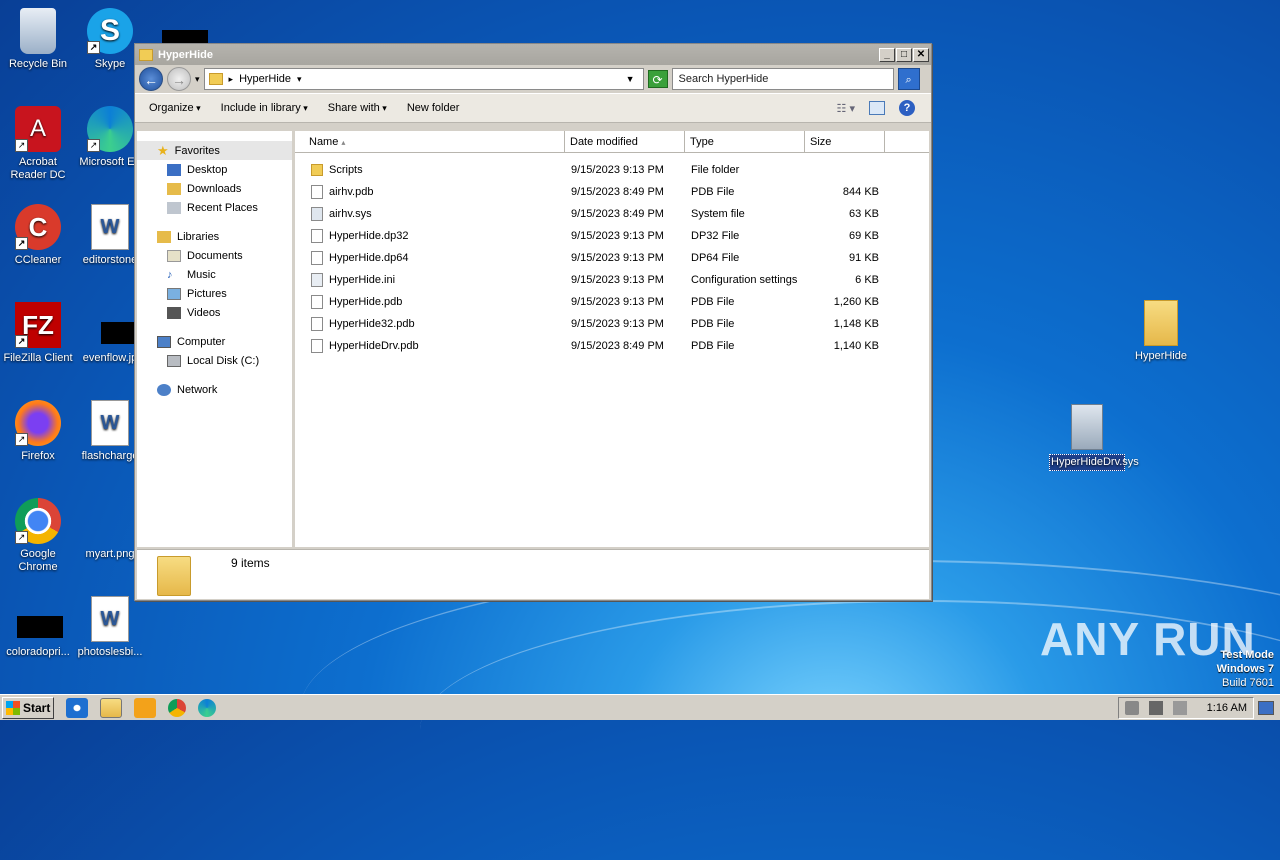  Describe the element at coordinates (343, 142) in the screenshot. I see `sort-ascending-icon: ▴` at that location.